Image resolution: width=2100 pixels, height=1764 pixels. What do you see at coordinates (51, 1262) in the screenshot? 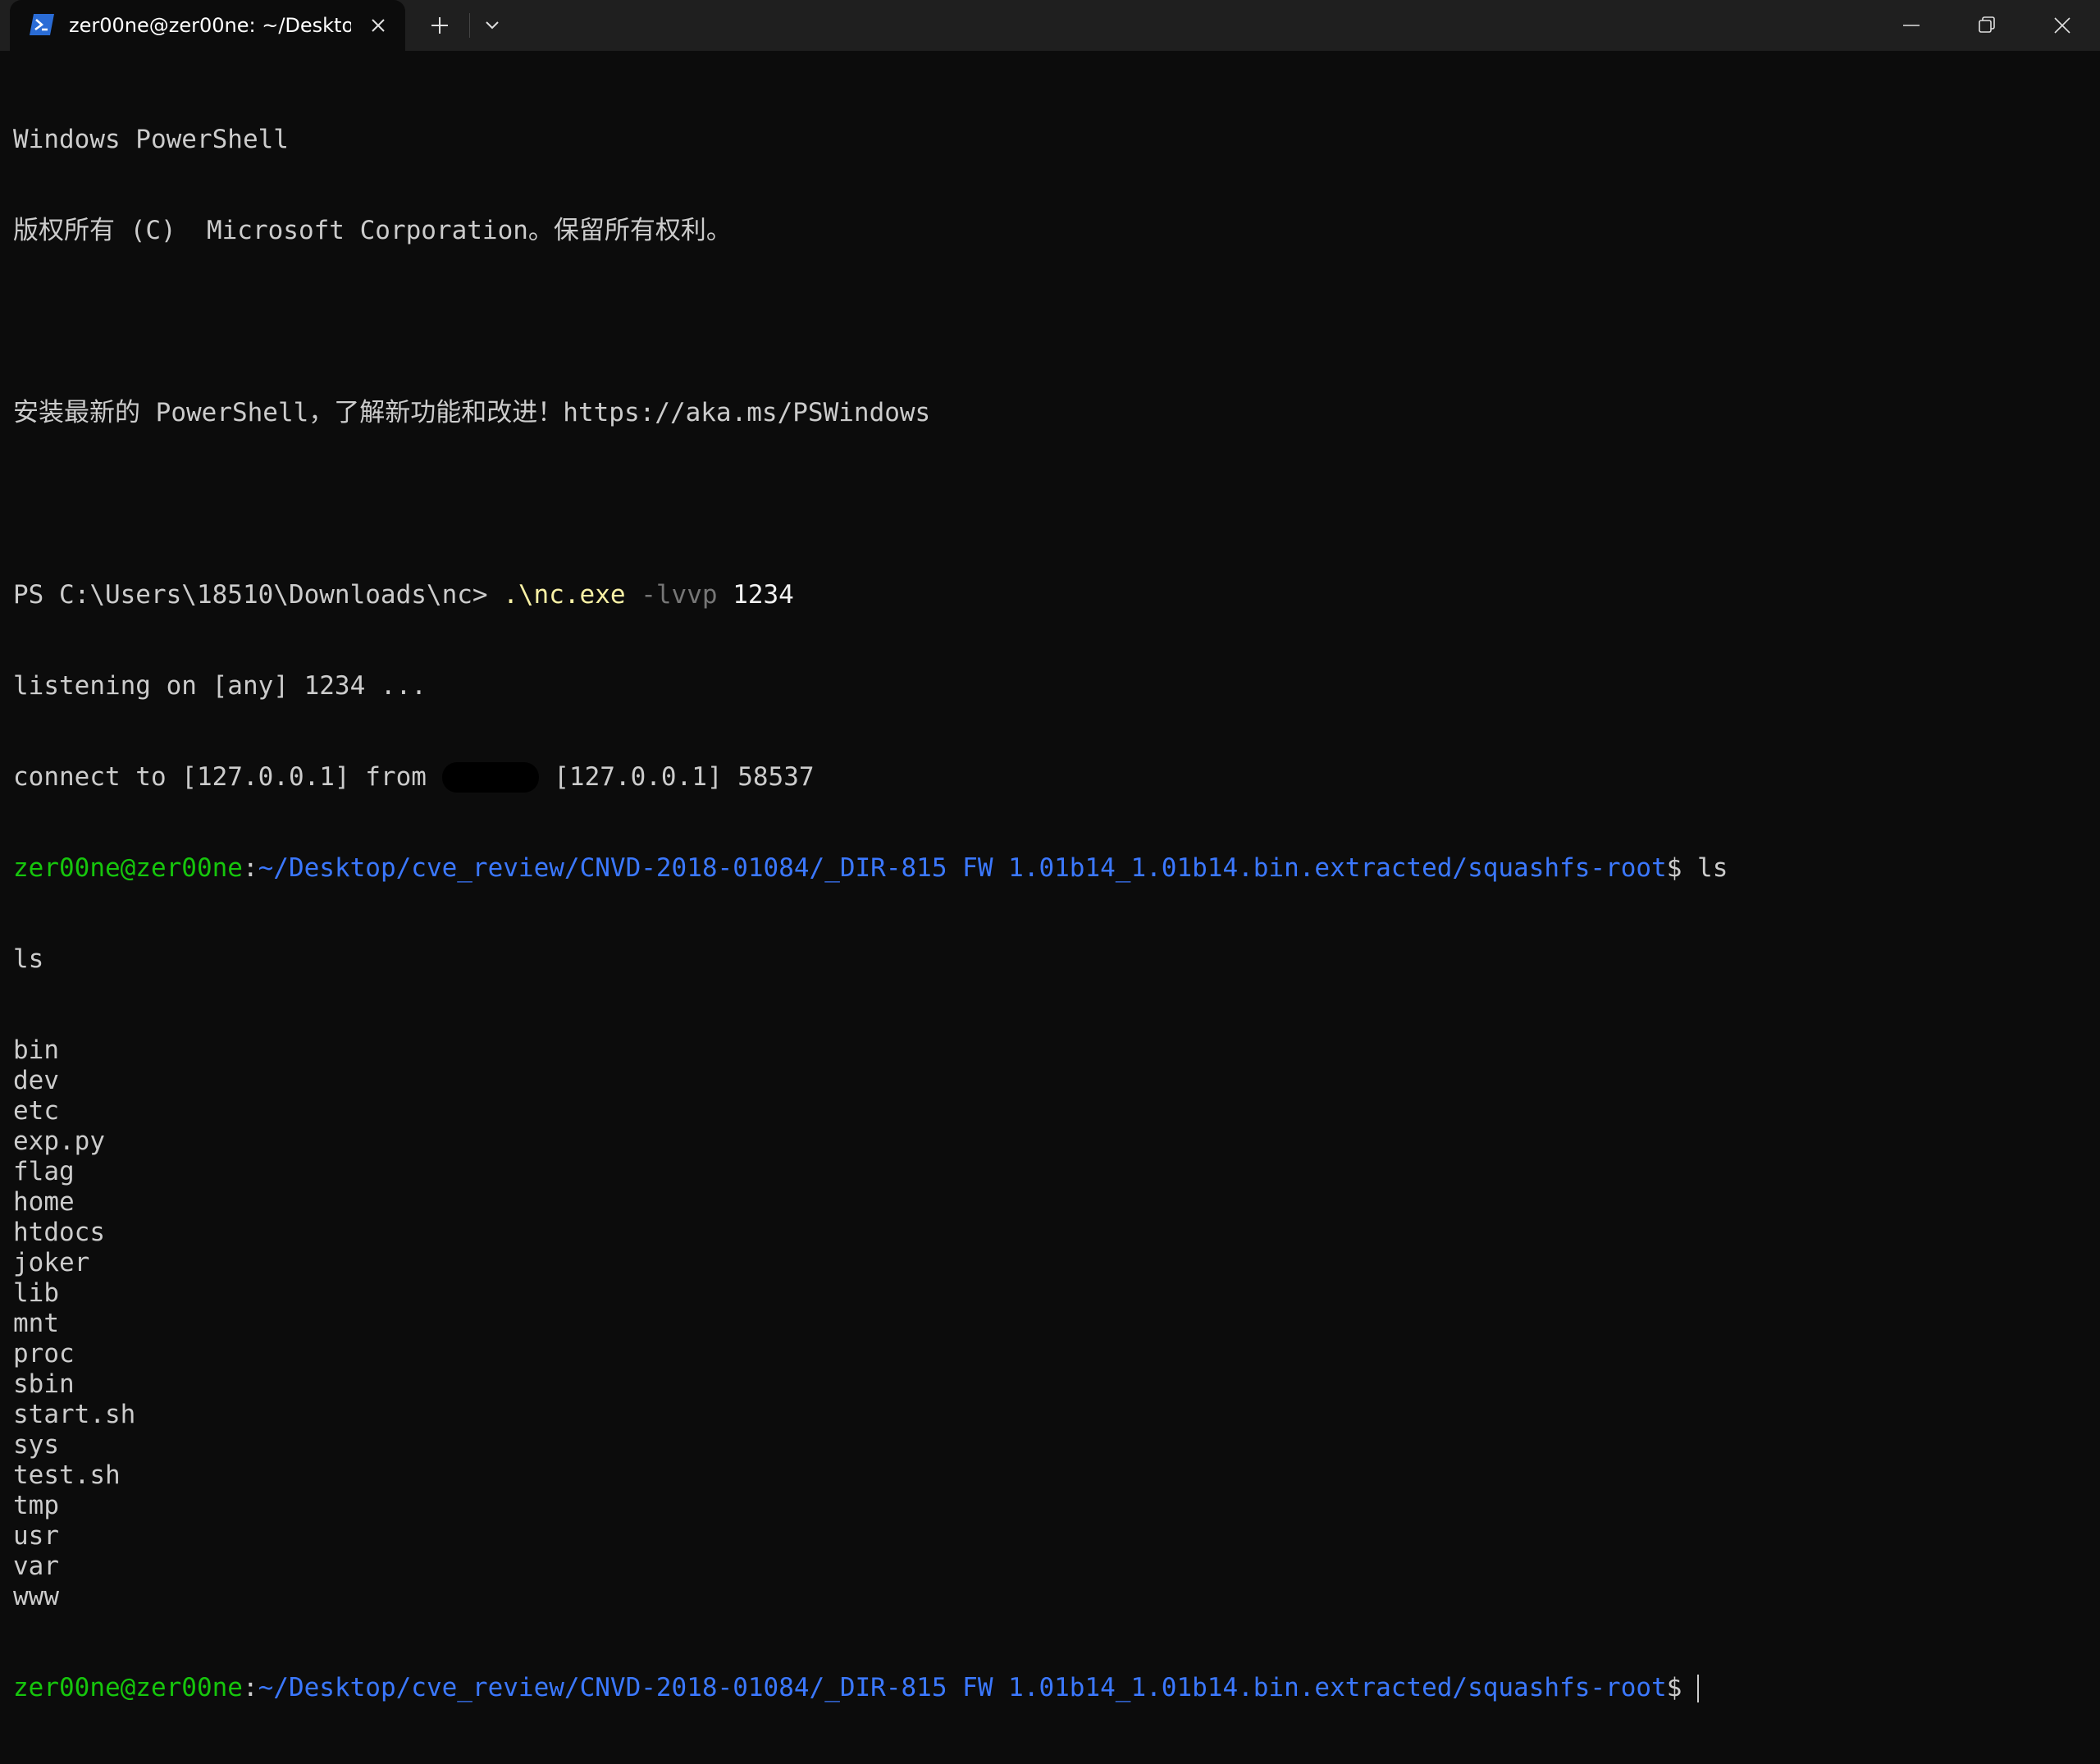
I see `listing-entry: joker` at bounding box center [51, 1262].